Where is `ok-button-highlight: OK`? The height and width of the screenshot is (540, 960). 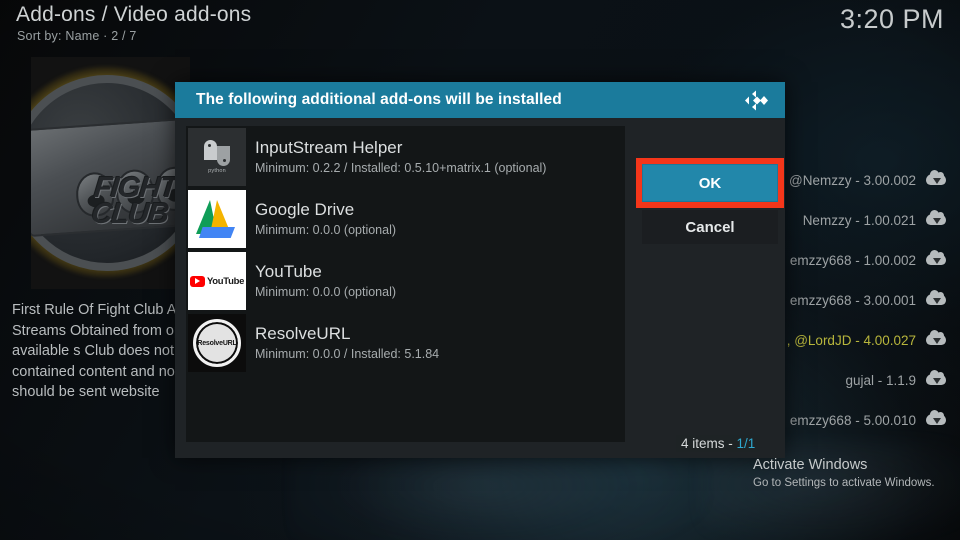 ok-button-highlight: OK is located at coordinates (710, 183).